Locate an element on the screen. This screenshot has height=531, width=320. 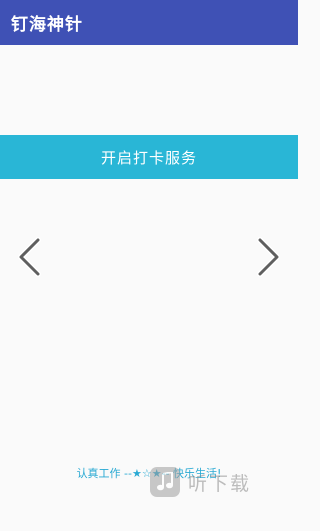
watermark: 听下载 is located at coordinates (224, 482).